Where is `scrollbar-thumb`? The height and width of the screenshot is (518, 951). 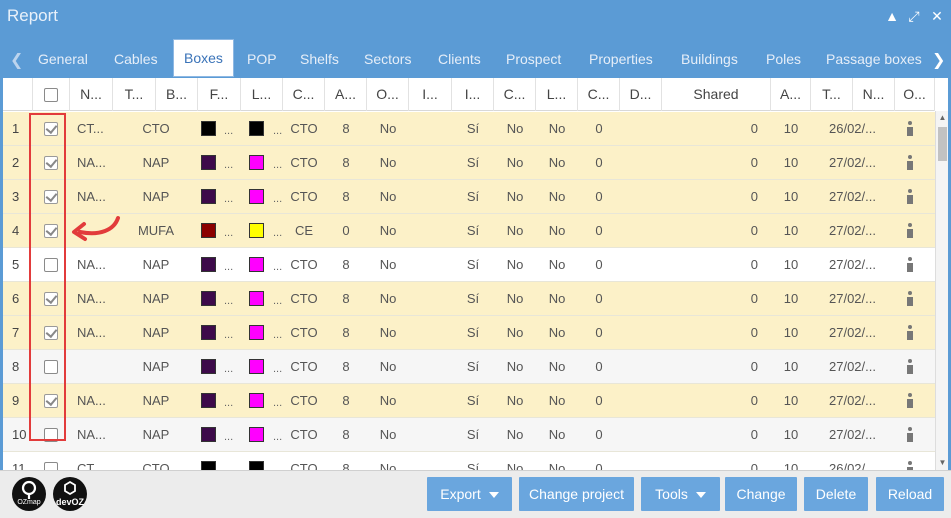
scrollbar-thumb is located at coordinates (942, 144).